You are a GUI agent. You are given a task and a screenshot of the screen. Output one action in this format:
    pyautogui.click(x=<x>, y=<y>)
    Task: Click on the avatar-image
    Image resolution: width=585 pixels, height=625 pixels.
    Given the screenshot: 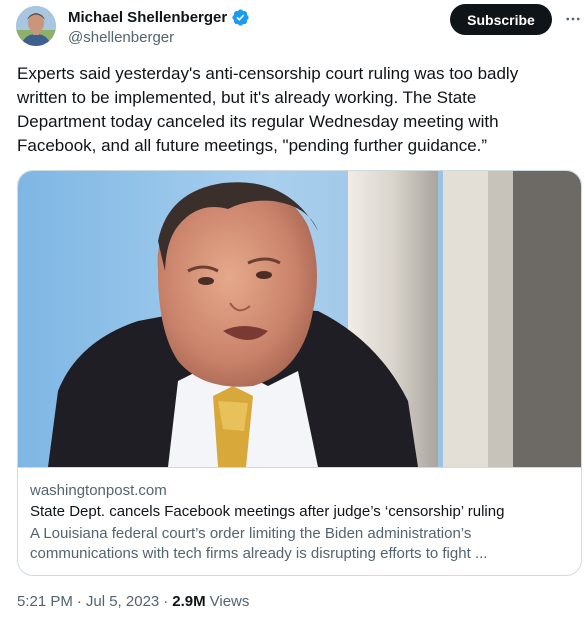 What is the action you would take?
    pyautogui.click(x=36, y=26)
    